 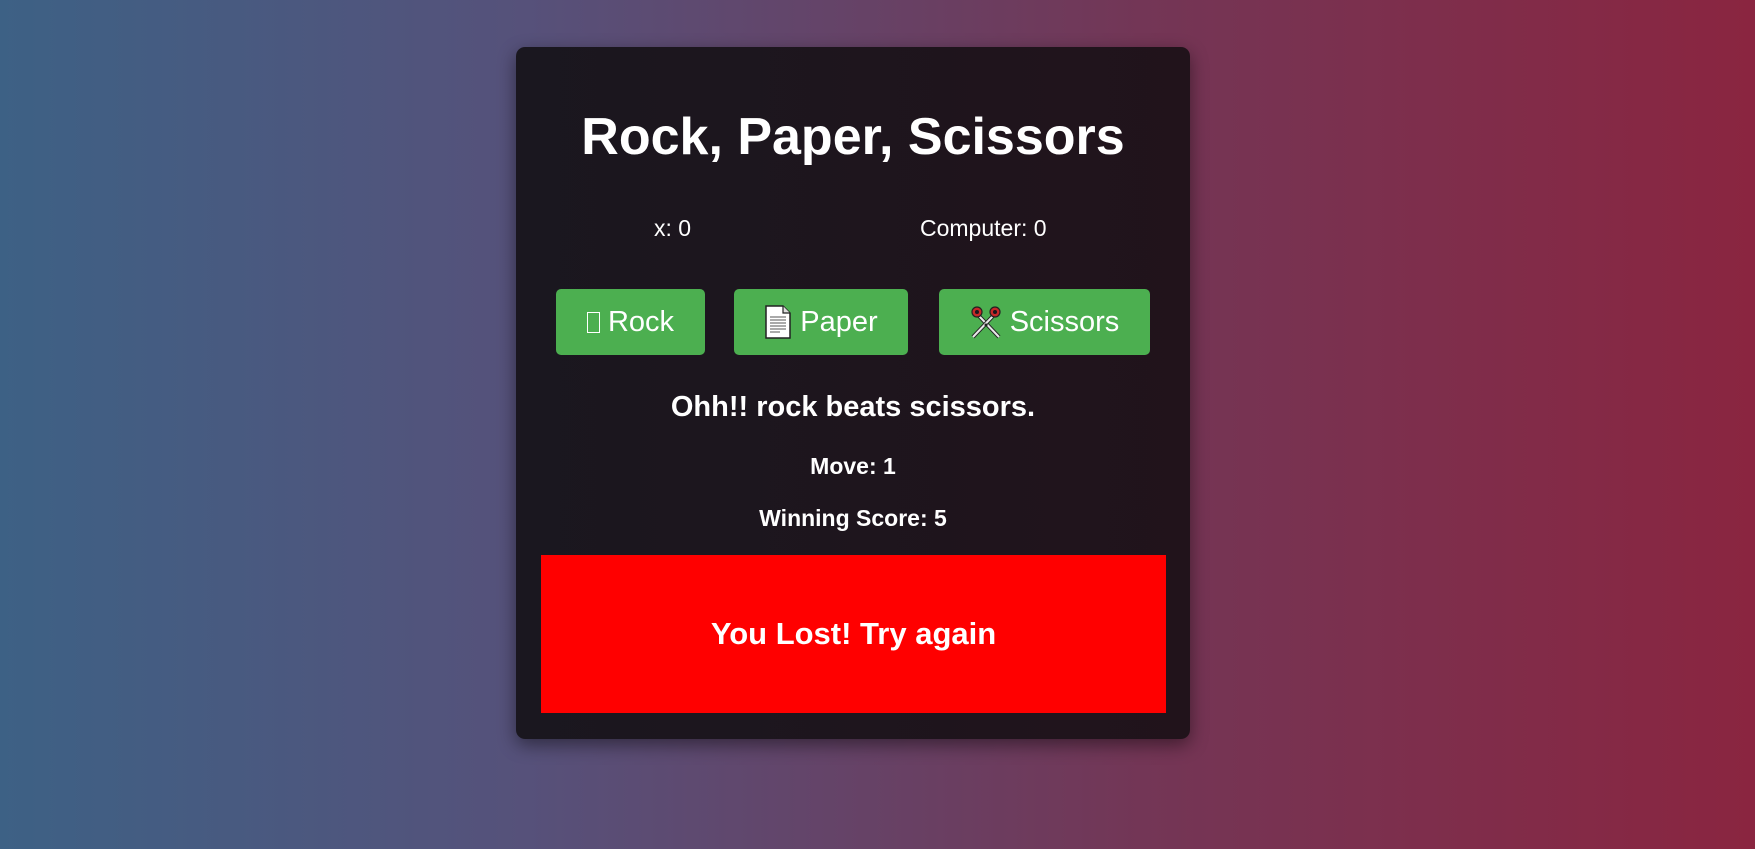 What do you see at coordinates (1064, 321) in the screenshot?
I see `scissors-button-label: Scissors` at bounding box center [1064, 321].